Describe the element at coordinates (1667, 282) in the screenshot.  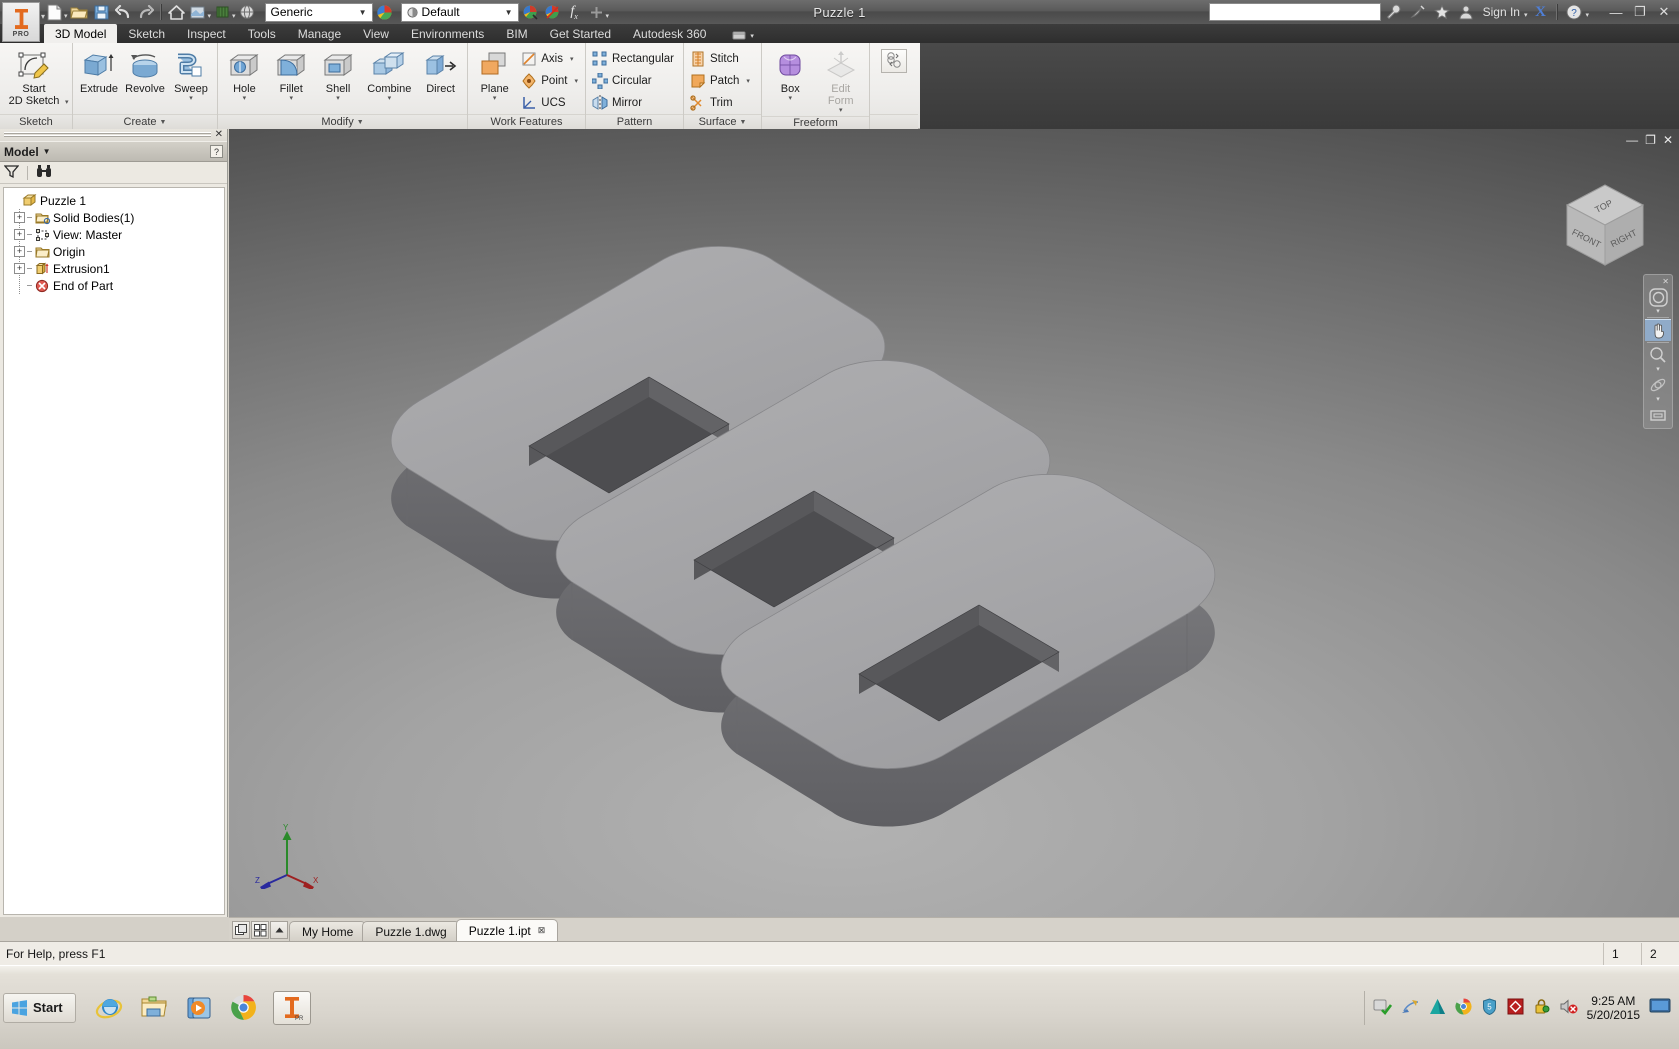
I see `navbar-close-icon: ✕` at that location.